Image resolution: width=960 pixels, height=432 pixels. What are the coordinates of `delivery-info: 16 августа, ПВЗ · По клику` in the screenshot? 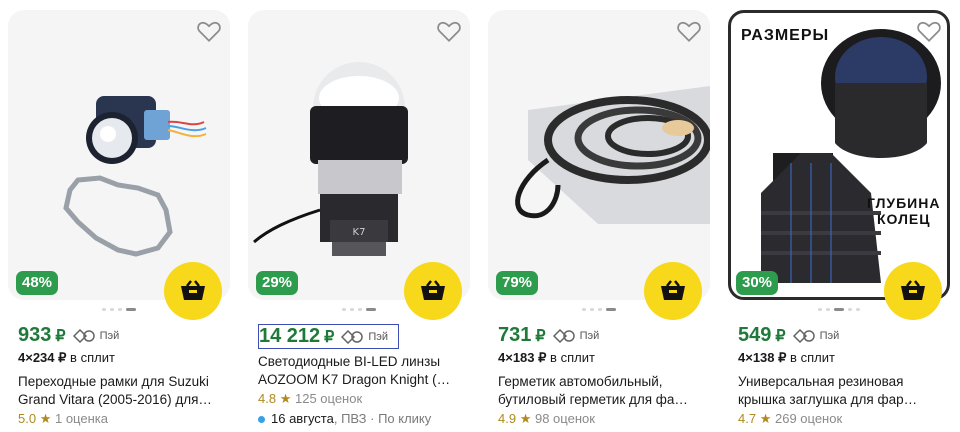 It's located at (344, 418).